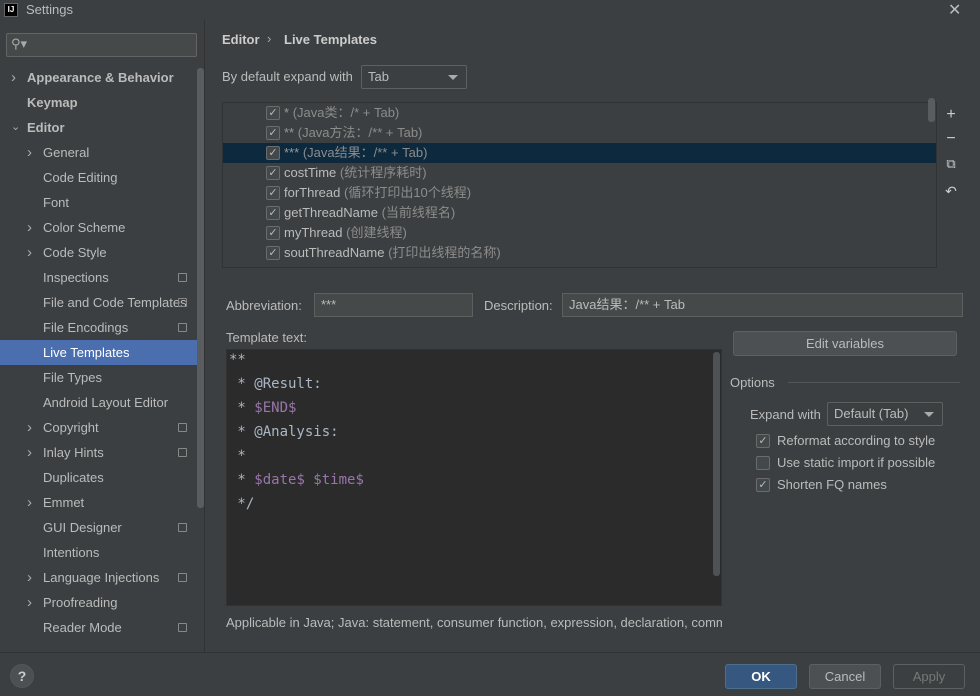  I want to click on template-description: (循环打印出10个线程), so click(408, 192).